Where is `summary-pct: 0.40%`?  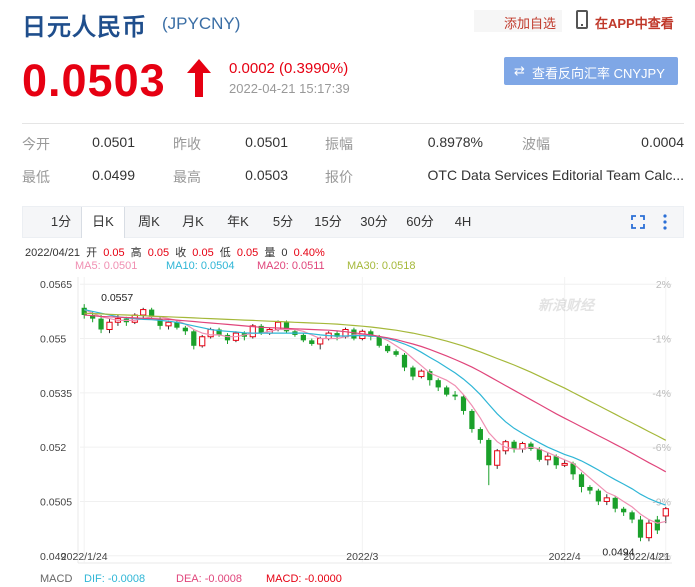
summary-pct: 0.40% is located at coordinates (309, 253).